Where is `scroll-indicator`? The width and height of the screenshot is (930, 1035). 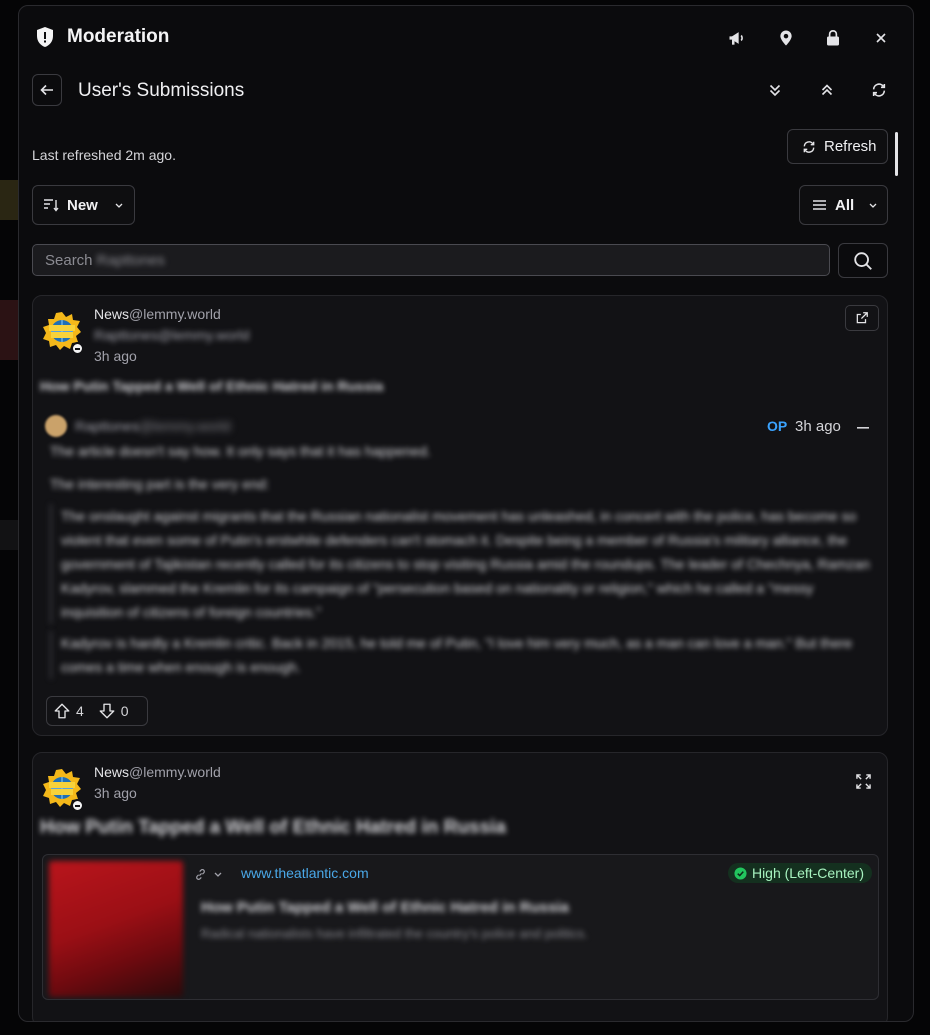 scroll-indicator is located at coordinates (896, 154).